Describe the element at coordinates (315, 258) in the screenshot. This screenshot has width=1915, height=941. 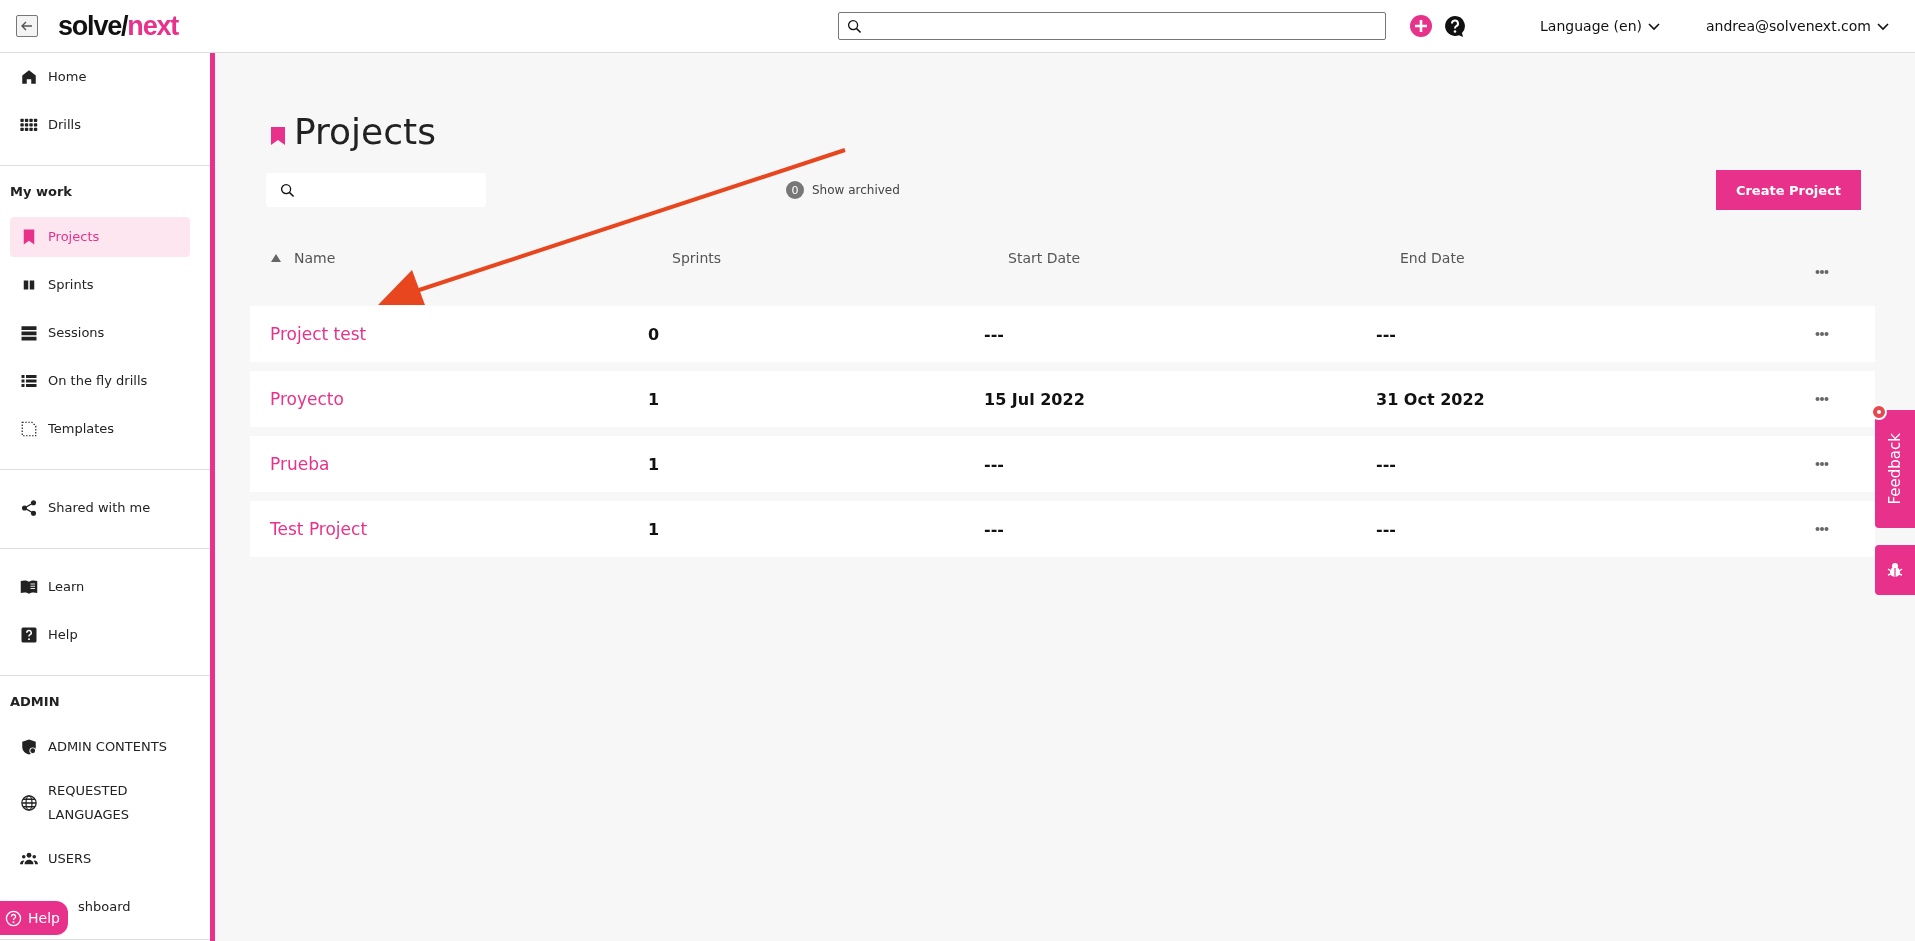
I see `column-header: Name` at that location.